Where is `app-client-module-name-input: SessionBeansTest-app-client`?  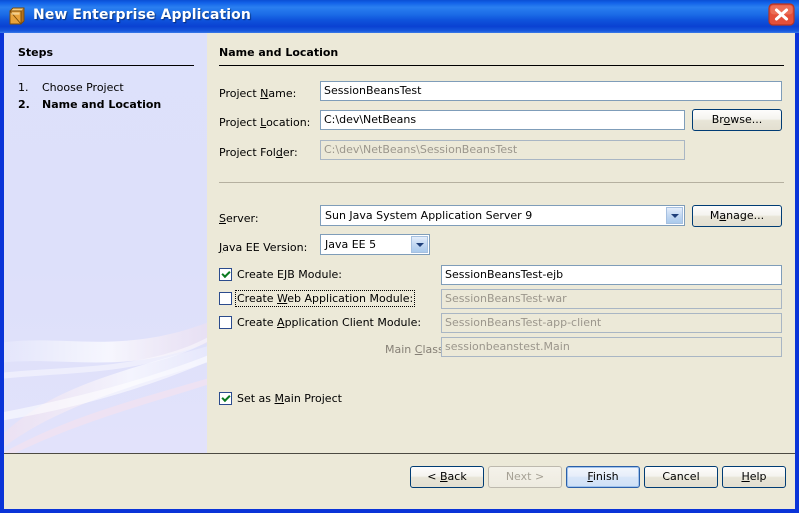 app-client-module-name-input: SessionBeansTest-app-client is located at coordinates (611, 323).